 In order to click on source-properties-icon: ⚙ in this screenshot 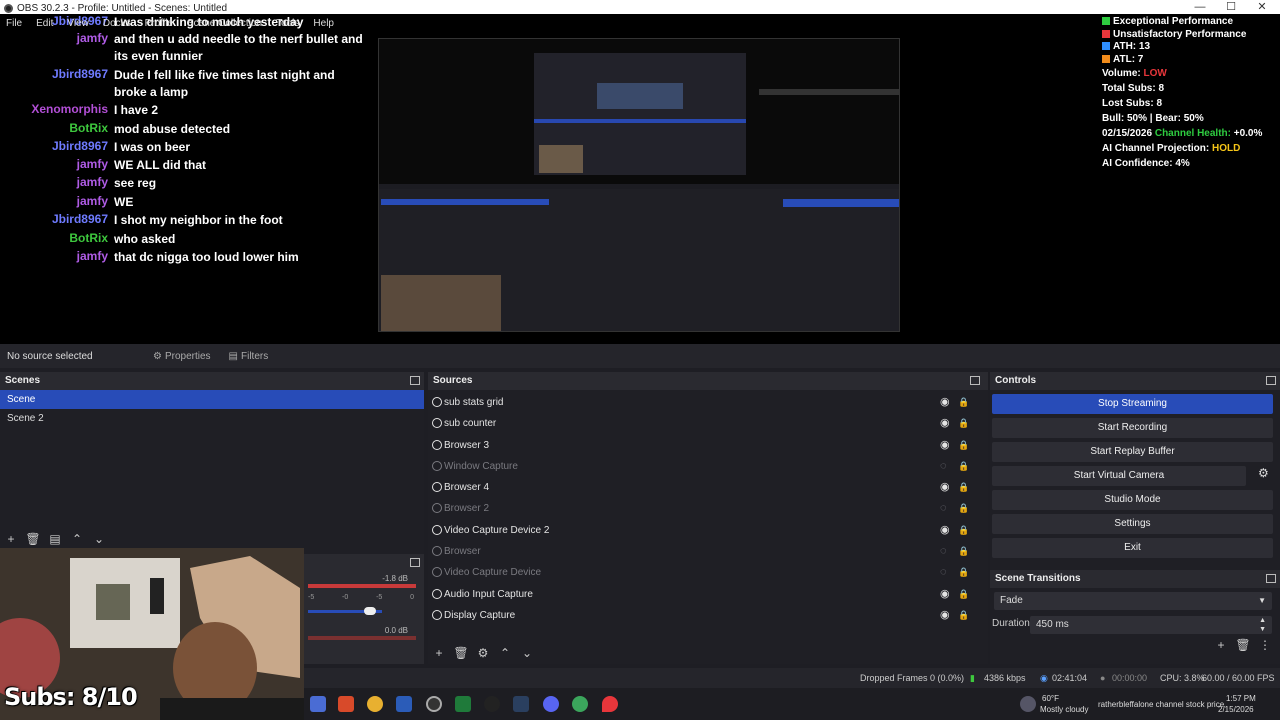, I will do `click(483, 653)`.